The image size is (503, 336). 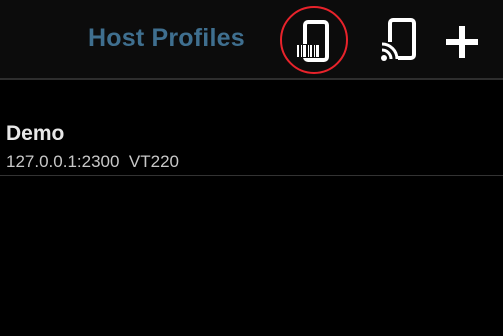 What do you see at coordinates (35, 133) in the screenshot?
I see `host-profile-name: Demo` at bounding box center [35, 133].